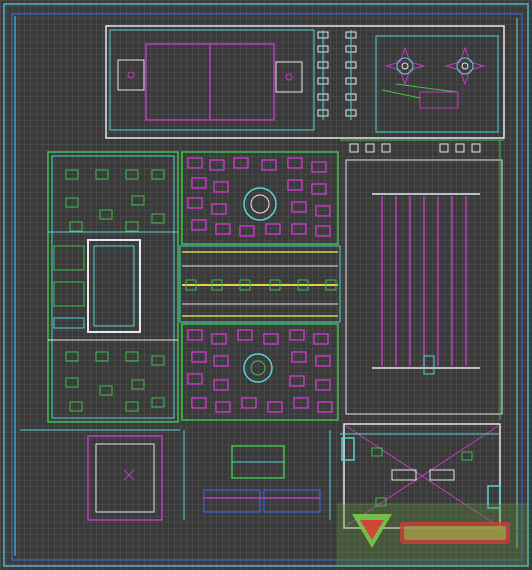 This screenshot has height=570, width=532. I want to click on watermark, so click(433, 535).